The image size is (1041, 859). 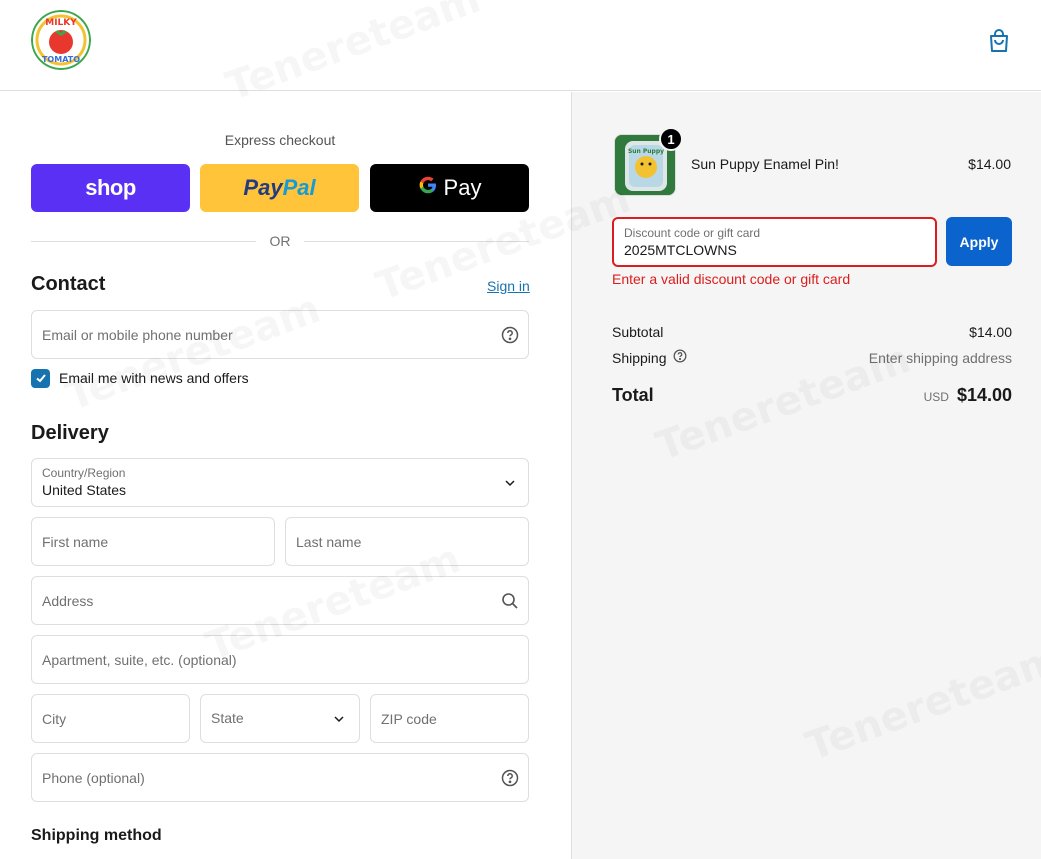 What do you see at coordinates (407, 541) in the screenshot?
I see `last-name-field: Last name` at bounding box center [407, 541].